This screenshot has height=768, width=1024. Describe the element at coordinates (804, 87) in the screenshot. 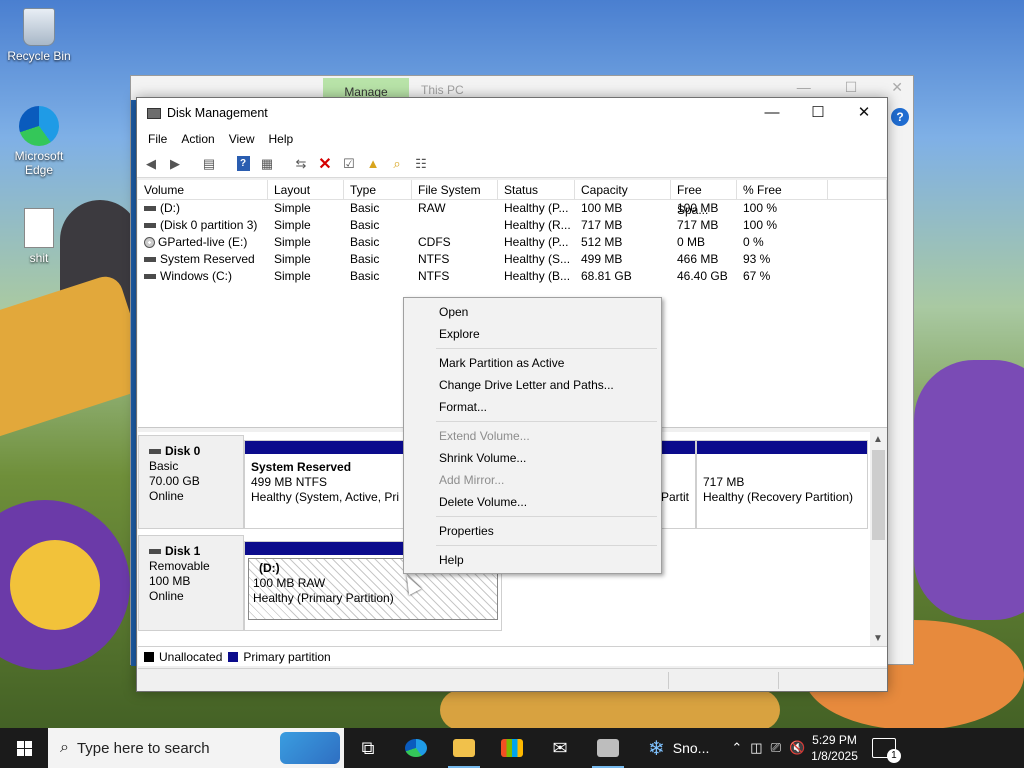

I see `minimize-icon: —` at that location.